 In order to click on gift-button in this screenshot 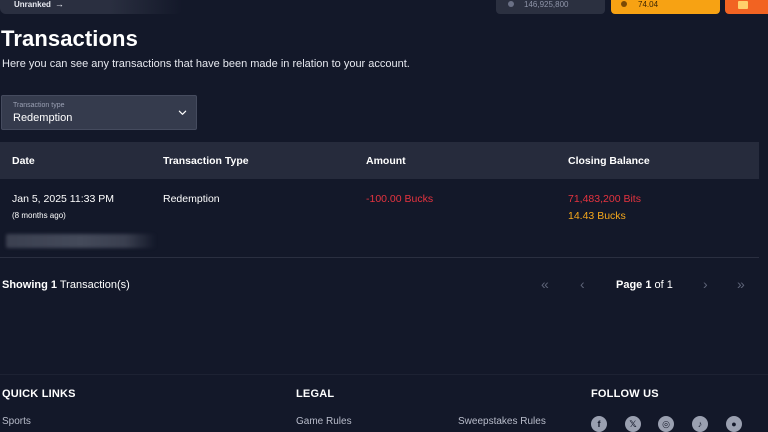, I will do `click(746, 7)`.